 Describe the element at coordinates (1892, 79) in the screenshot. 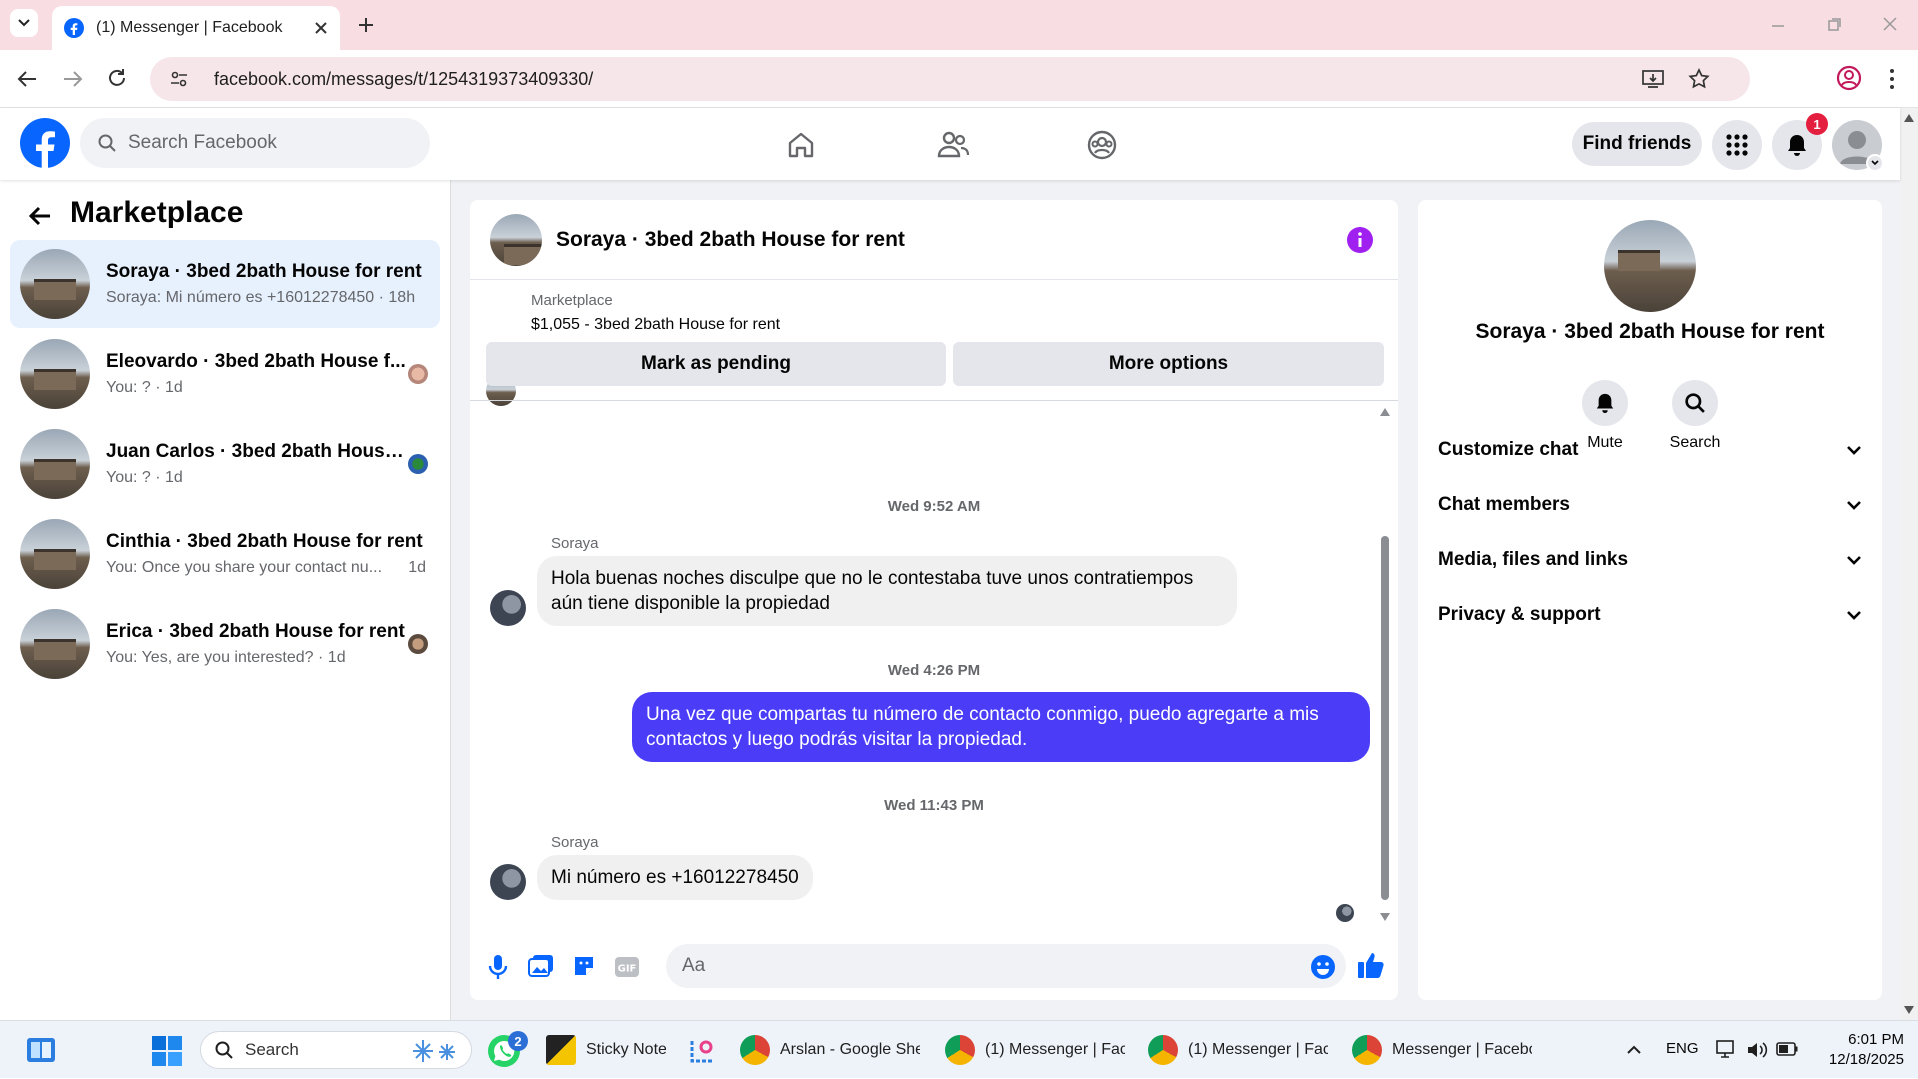

I see `browser-menu-icon` at that location.